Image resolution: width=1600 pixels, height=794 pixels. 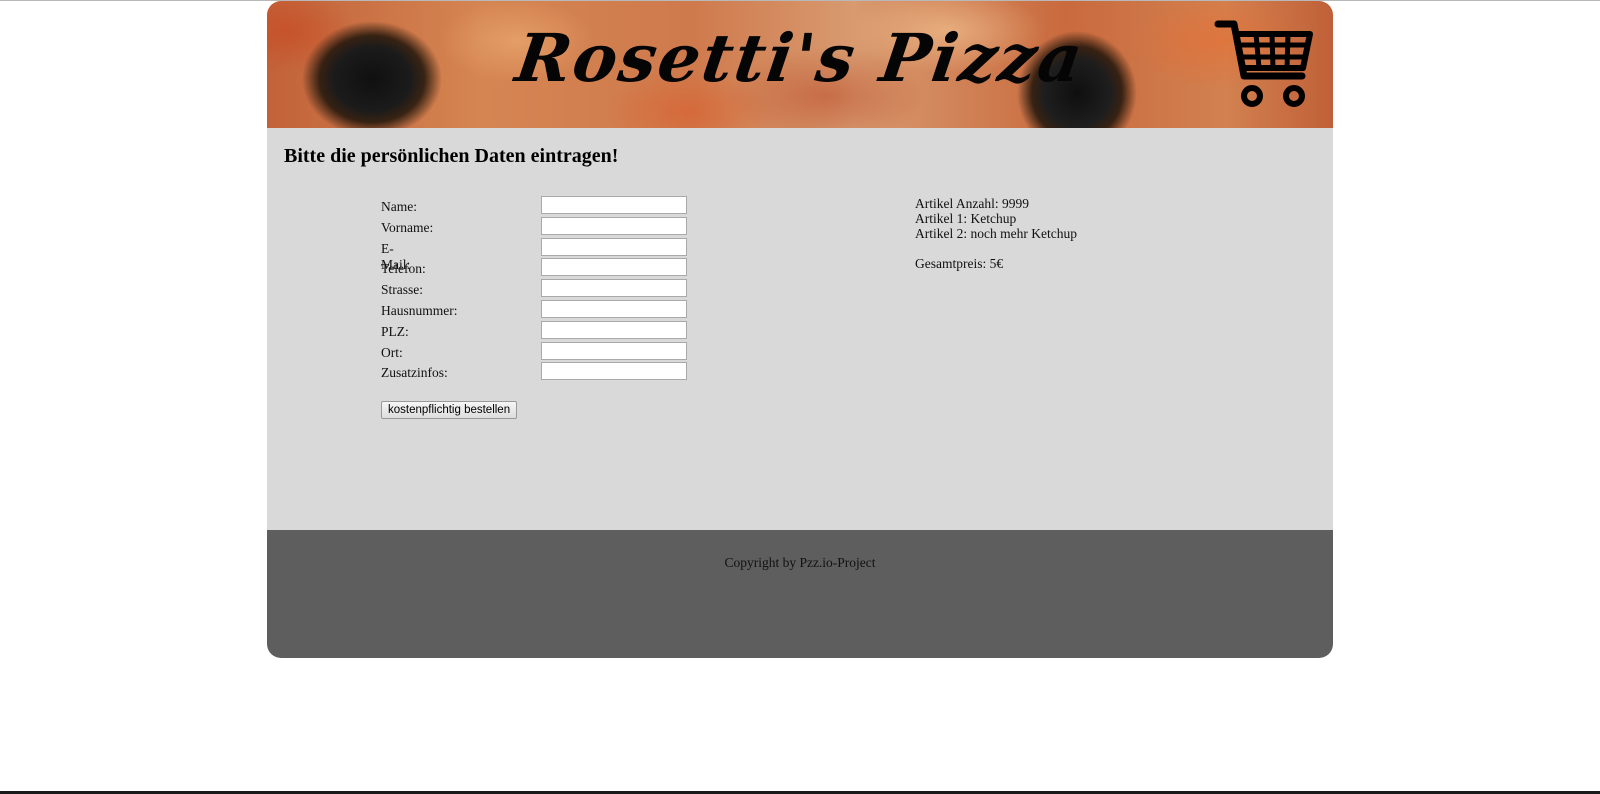 What do you see at coordinates (996, 248) in the screenshot?
I see `summary-spacer` at bounding box center [996, 248].